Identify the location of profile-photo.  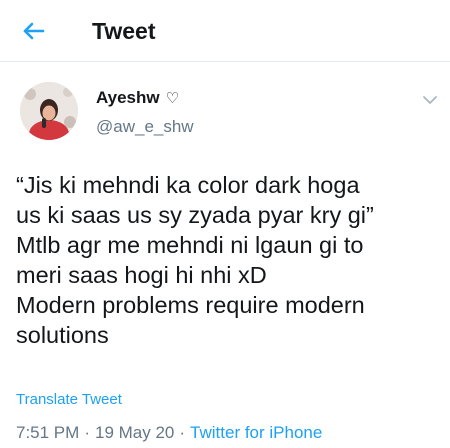
(49, 111).